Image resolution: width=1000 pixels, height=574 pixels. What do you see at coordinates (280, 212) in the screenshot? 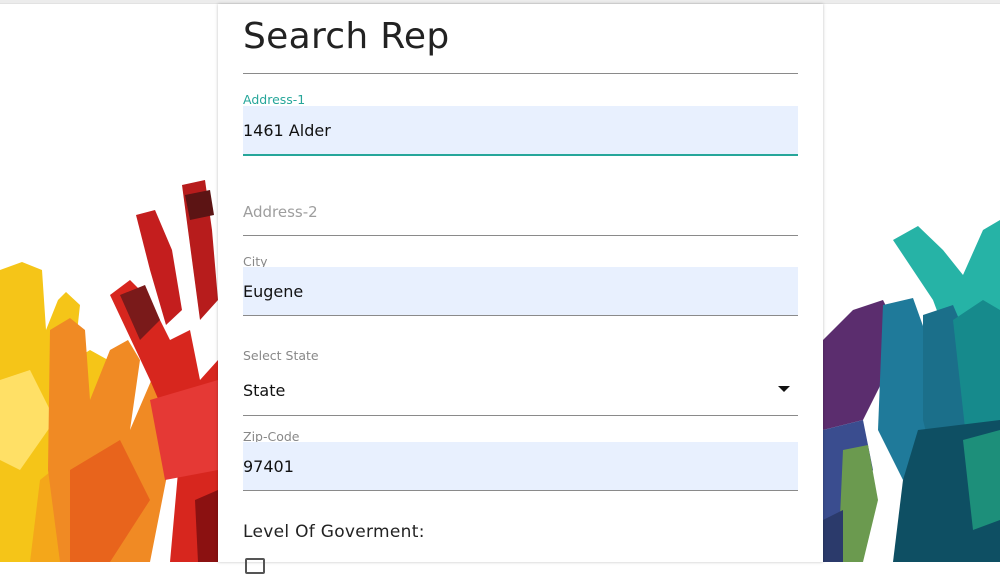
I see `address2-placeholder: Address-2` at bounding box center [280, 212].